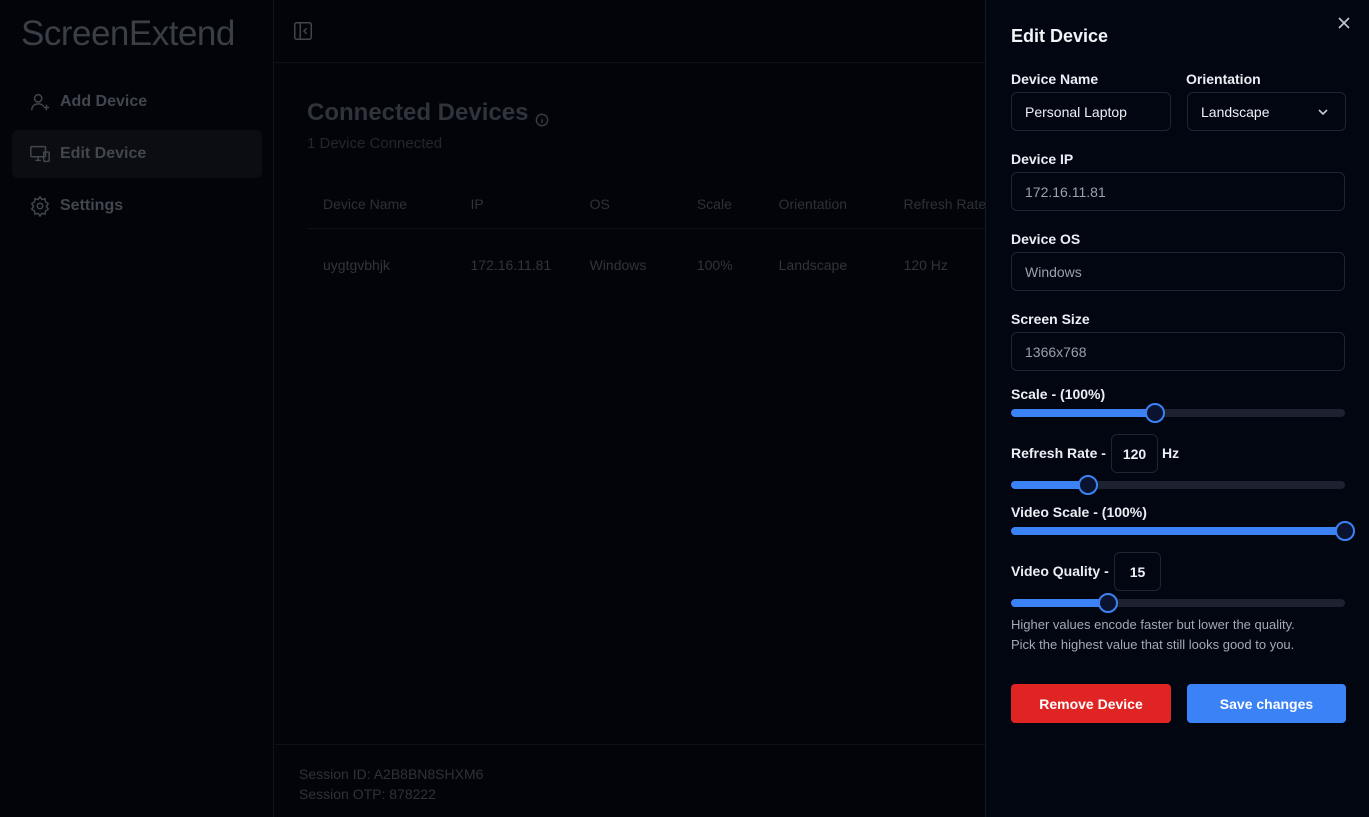  I want to click on gear-icon, so click(40, 206).